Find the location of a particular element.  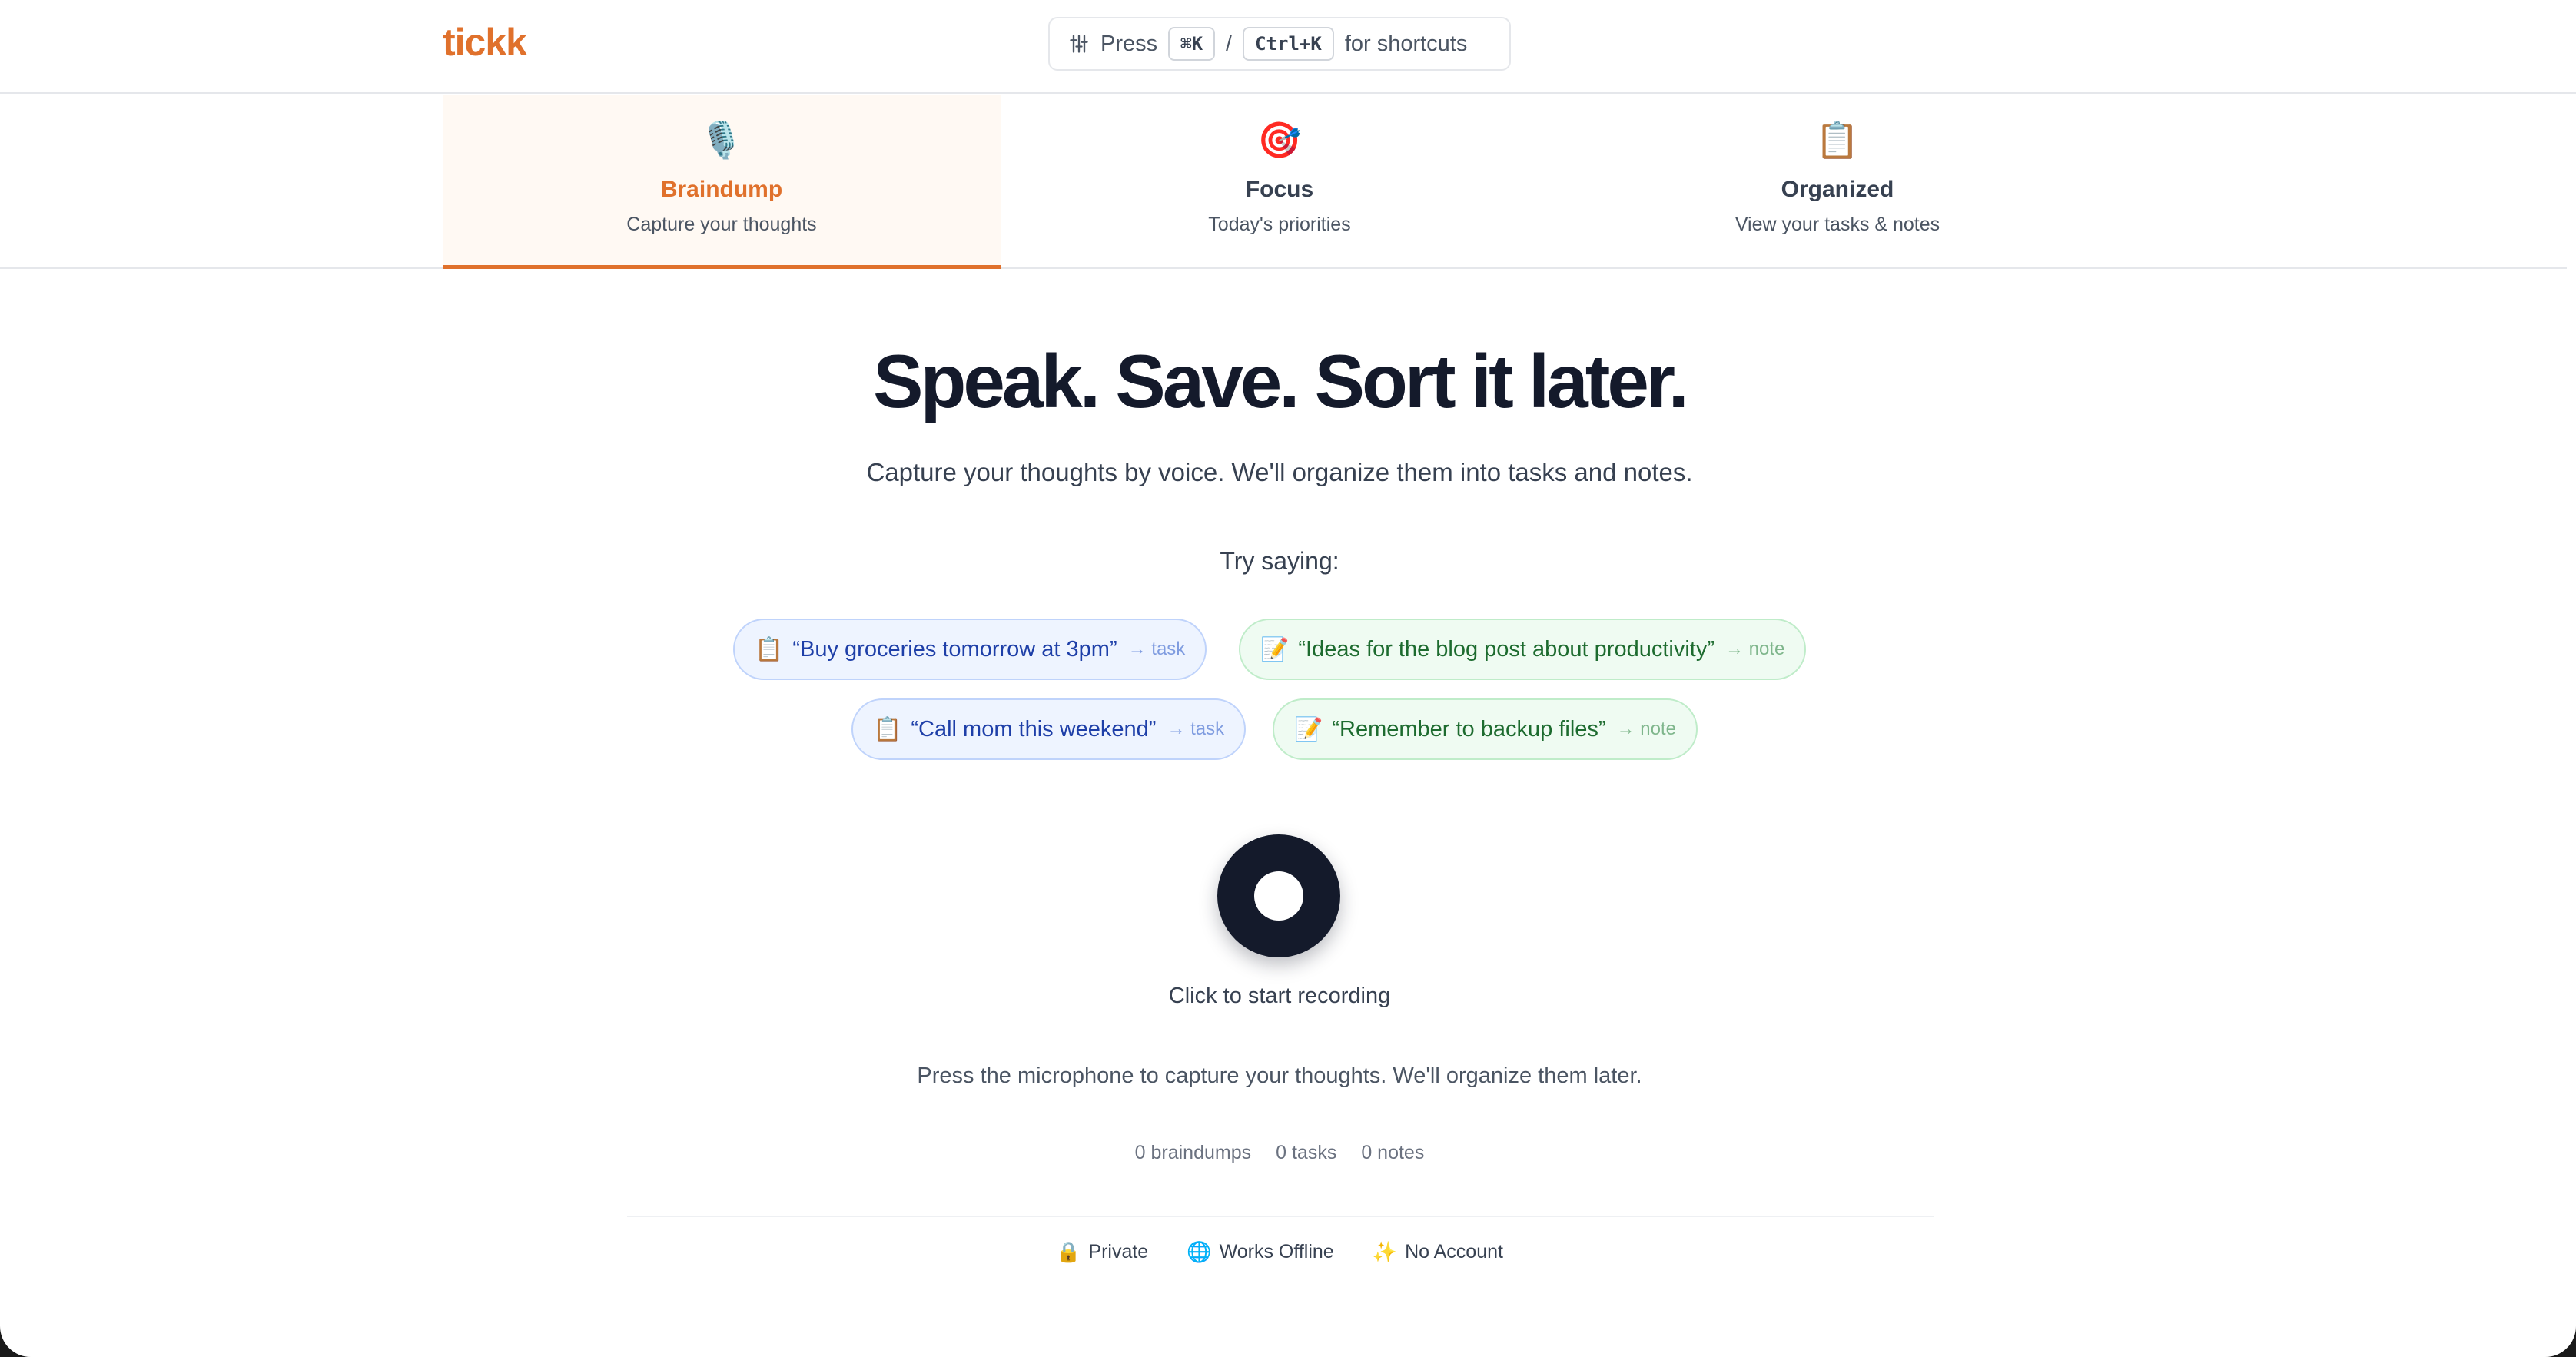

microphone-icon: 🎙️ is located at coordinates (721, 140).